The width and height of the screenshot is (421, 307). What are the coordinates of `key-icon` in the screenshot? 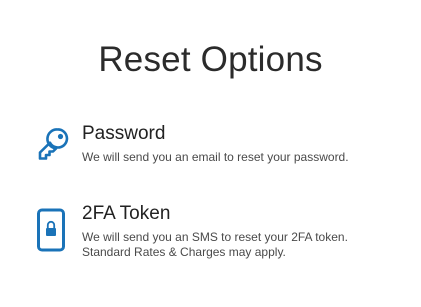 It's located at (53, 149).